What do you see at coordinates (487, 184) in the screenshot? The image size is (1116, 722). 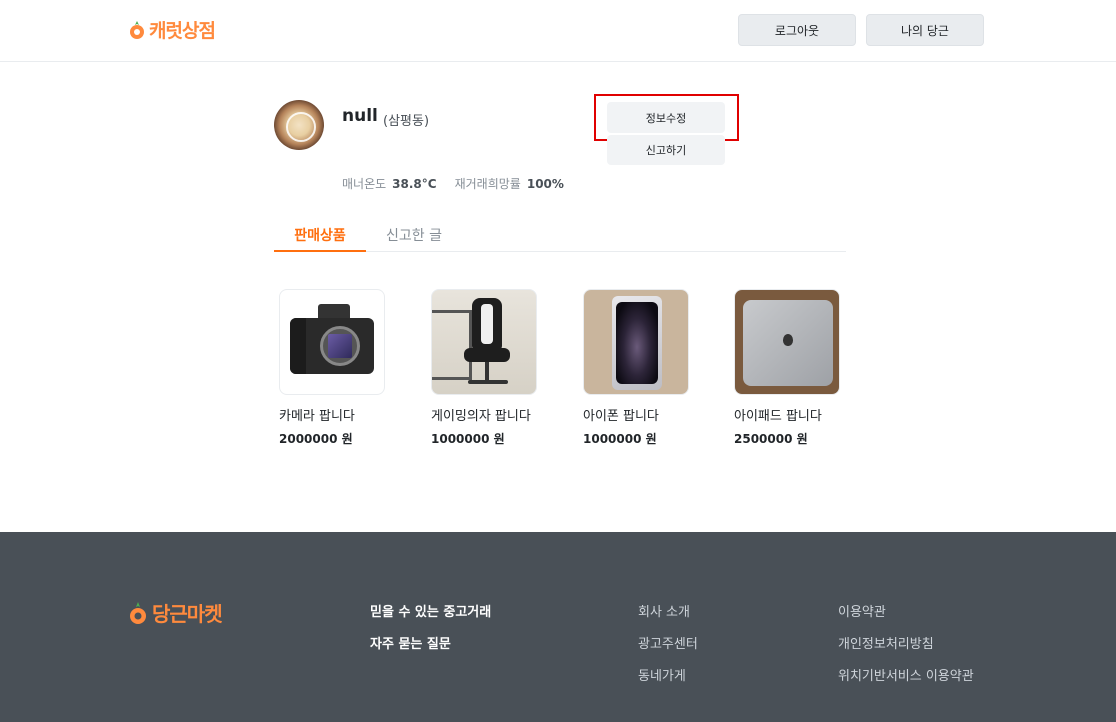 I see `rehire-rate-label: 재거래희망률` at bounding box center [487, 184].